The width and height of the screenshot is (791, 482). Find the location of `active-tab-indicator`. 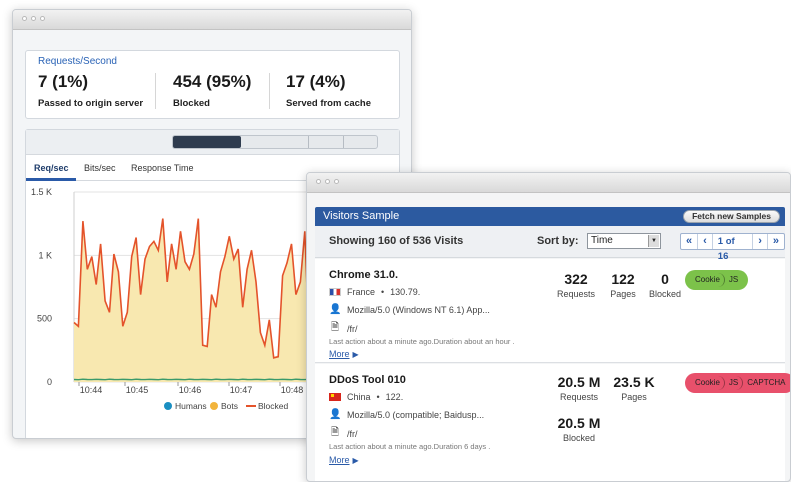

active-tab-indicator is located at coordinates (51, 179).